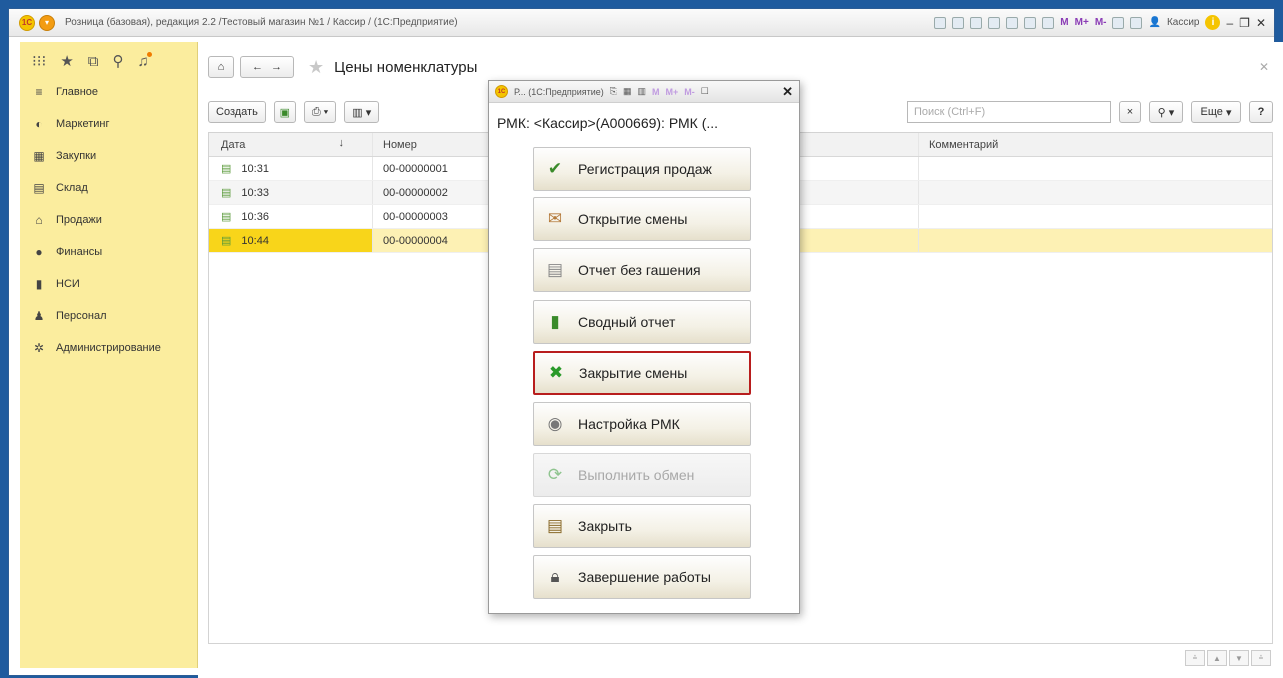  What do you see at coordinates (642, 526) in the screenshot?
I see `close-rmk-button: ▤ Закрыть` at bounding box center [642, 526].